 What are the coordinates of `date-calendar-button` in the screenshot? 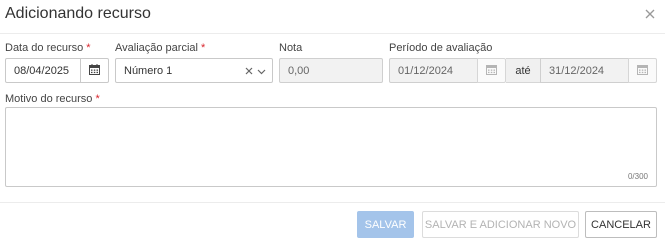 It's located at (94, 70).